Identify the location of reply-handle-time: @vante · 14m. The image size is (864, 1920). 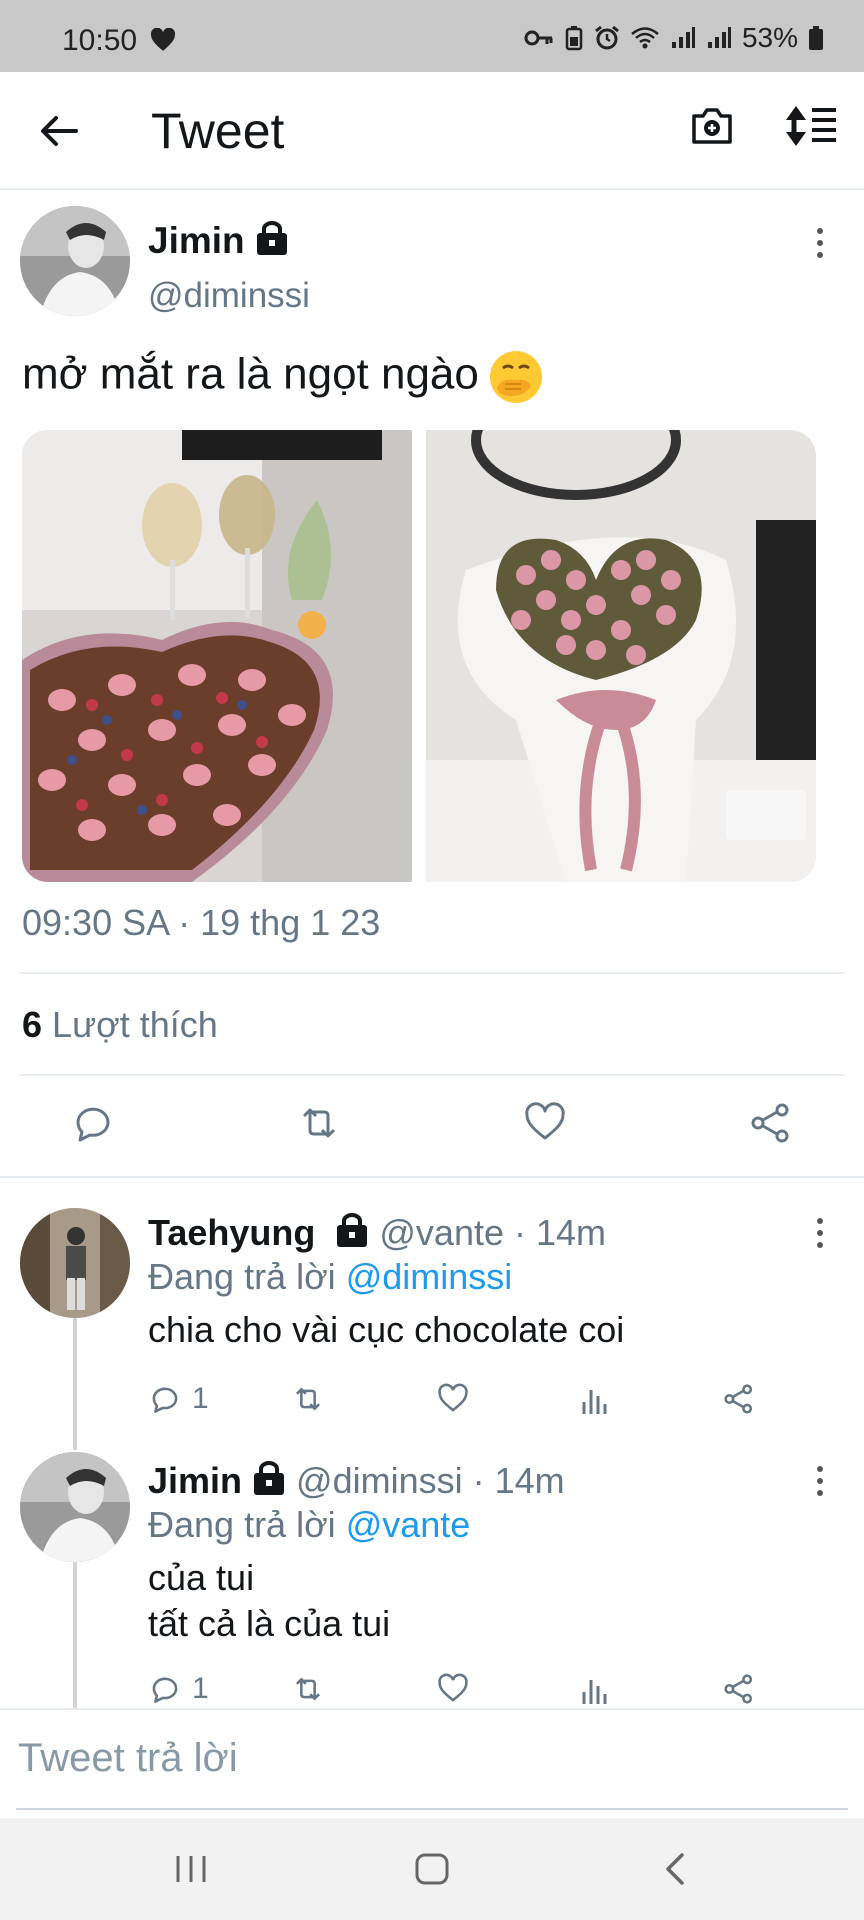
(493, 1232).